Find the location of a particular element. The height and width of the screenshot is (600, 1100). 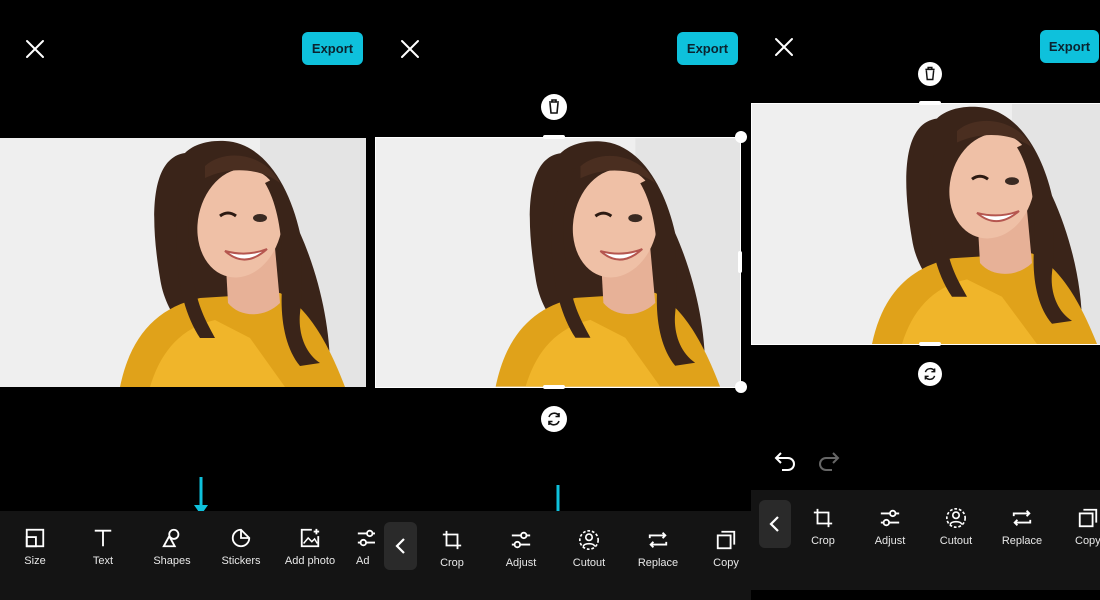

redo-button is located at coordinates (829, 462).